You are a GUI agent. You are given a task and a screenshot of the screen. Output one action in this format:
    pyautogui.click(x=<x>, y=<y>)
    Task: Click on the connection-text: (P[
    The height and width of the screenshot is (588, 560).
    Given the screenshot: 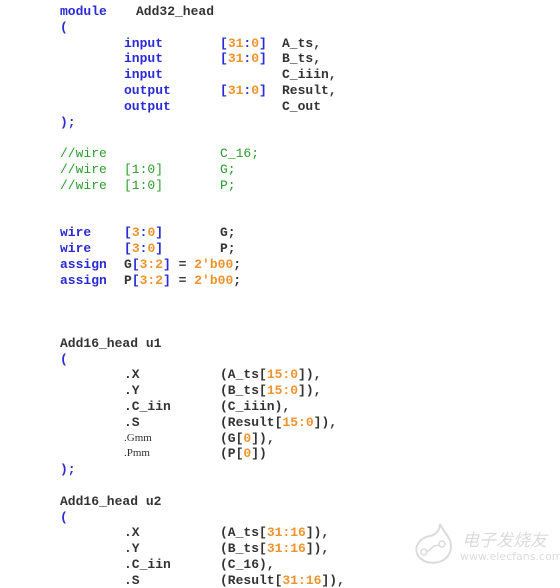 What is the action you would take?
    pyautogui.click(x=232, y=454)
    